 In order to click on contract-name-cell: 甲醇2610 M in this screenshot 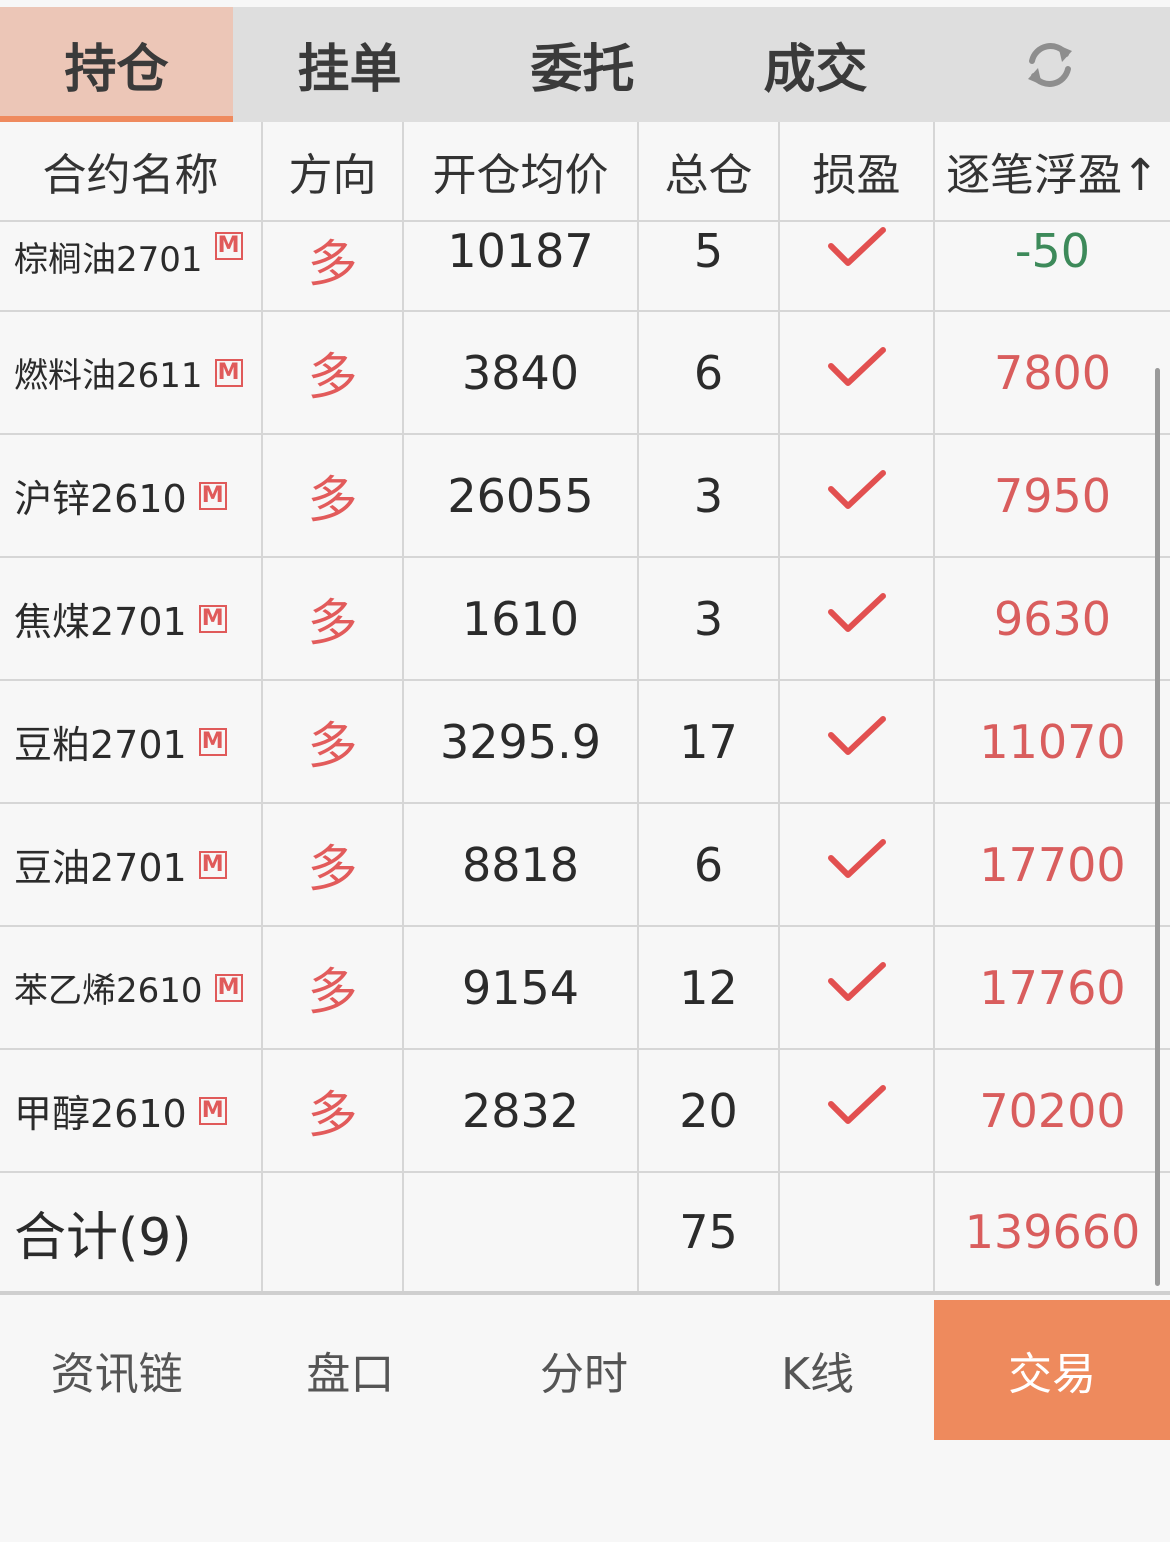, I will do `click(131, 1110)`.